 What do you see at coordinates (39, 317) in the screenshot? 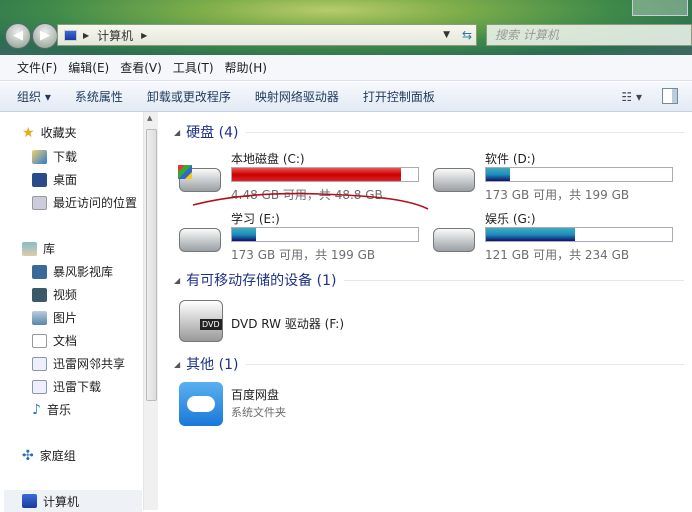
I see `picture-icon` at bounding box center [39, 317].